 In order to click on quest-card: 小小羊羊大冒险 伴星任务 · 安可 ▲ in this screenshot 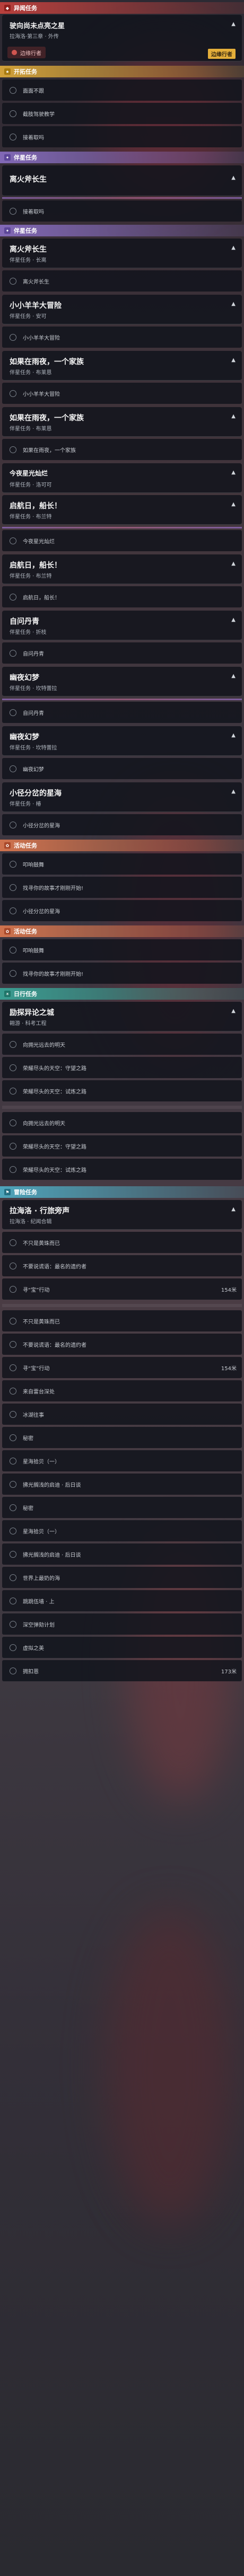, I will do `click(122, 309)`.